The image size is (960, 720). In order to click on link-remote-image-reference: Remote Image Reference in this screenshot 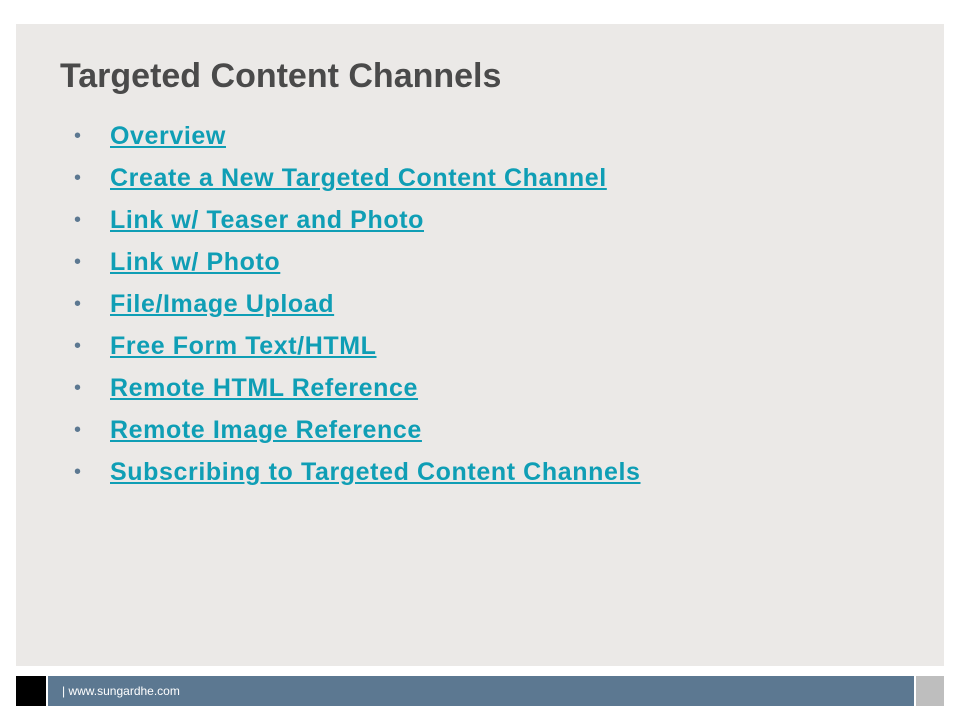, I will do `click(266, 430)`.